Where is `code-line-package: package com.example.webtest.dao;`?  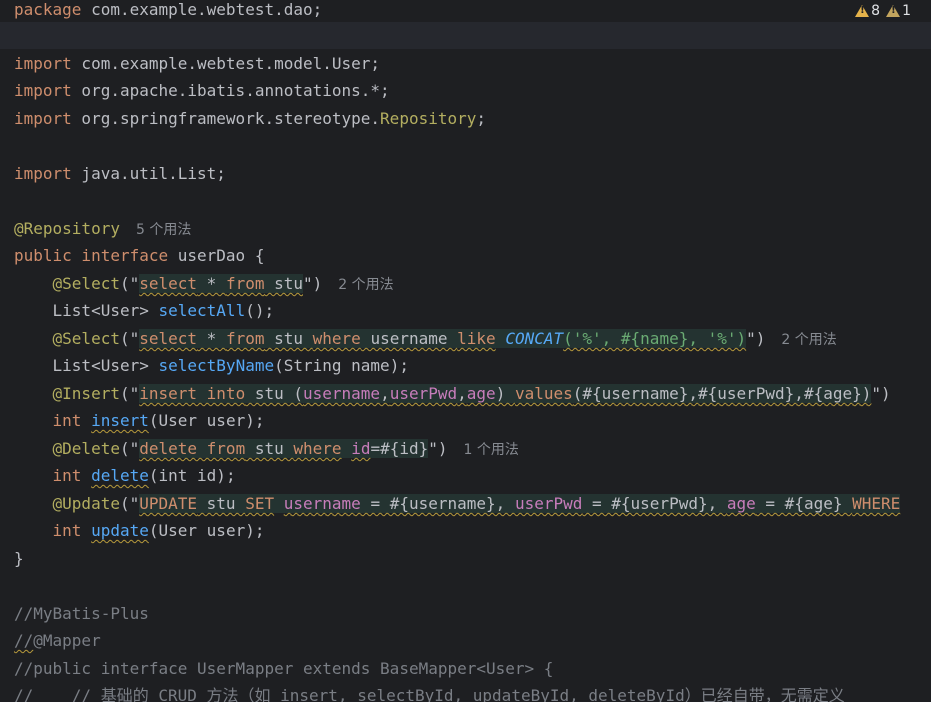 code-line-package: package com.example.webtest.dao; is located at coordinates (168, 11).